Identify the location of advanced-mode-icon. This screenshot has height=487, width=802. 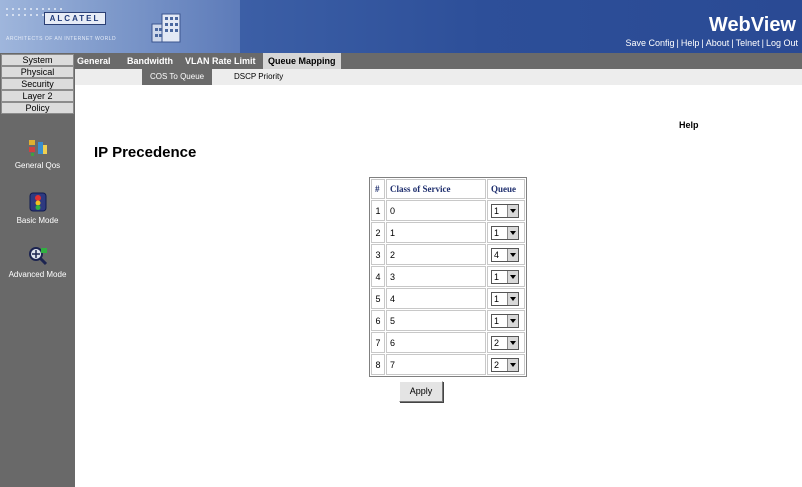
(37, 256).